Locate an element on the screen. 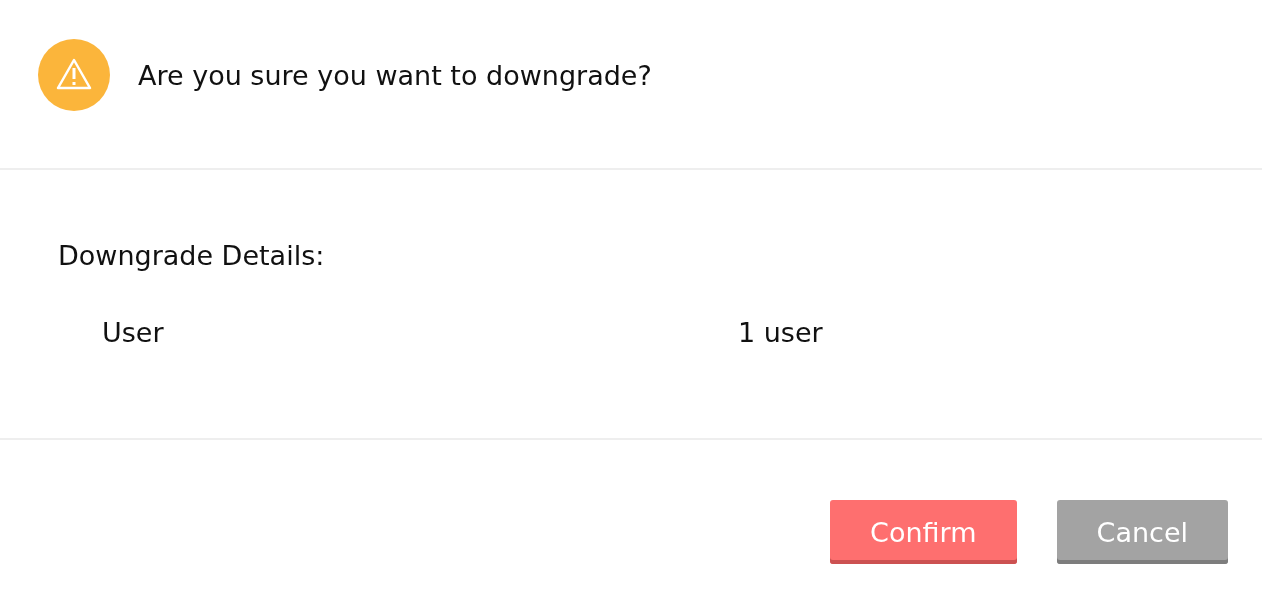  dialog-title: Are you sure you want to downgrade? is located at coordinates (395, 75).